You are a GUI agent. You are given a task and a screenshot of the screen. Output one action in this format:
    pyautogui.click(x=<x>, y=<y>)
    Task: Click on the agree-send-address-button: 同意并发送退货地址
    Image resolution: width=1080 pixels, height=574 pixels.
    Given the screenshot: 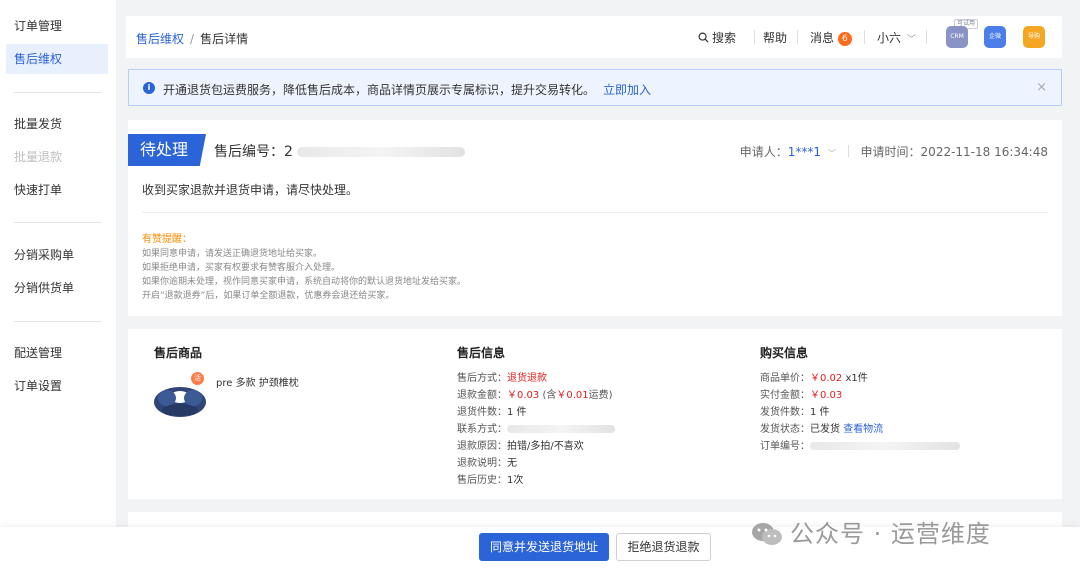 What is the action you would take?
    pyautogui.click(x=544, y=547)
    